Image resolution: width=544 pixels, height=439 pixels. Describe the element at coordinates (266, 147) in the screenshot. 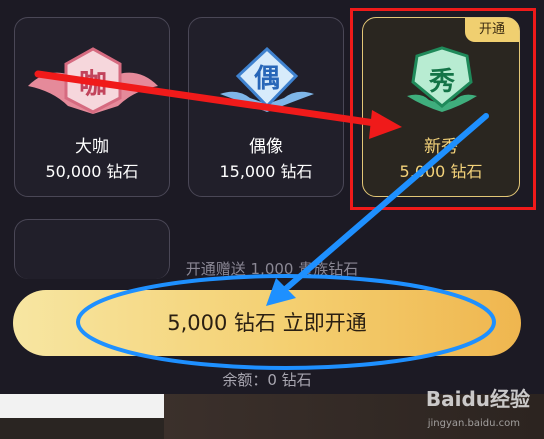

I see `tier-name: 偶像` at that location.